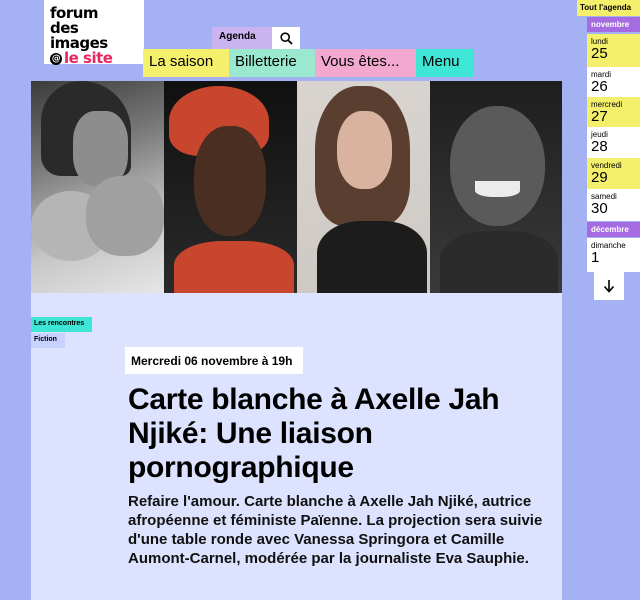  Describe the element at coordinates (599, 53) in the screenshot. I see `day-number: 25` at that location.